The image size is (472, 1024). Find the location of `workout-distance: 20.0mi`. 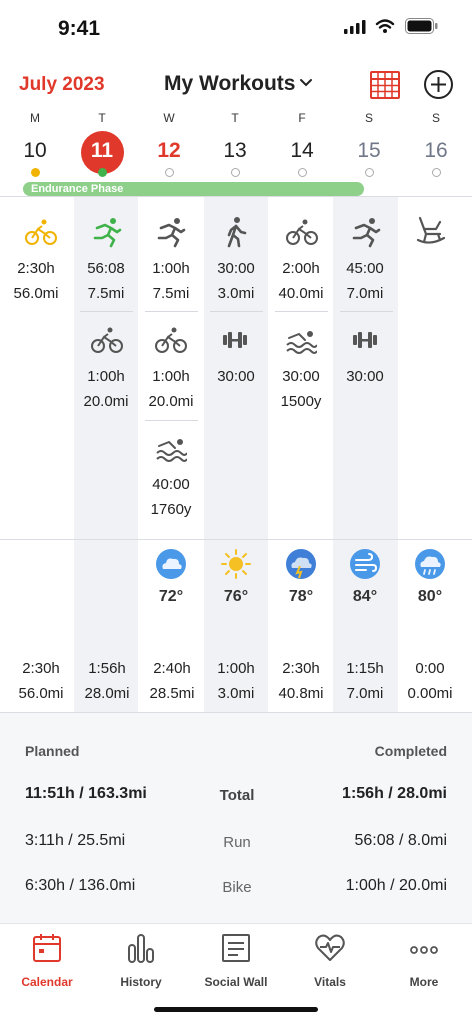

workout-distance: 20.0mi is located at coordinates (171, 401).